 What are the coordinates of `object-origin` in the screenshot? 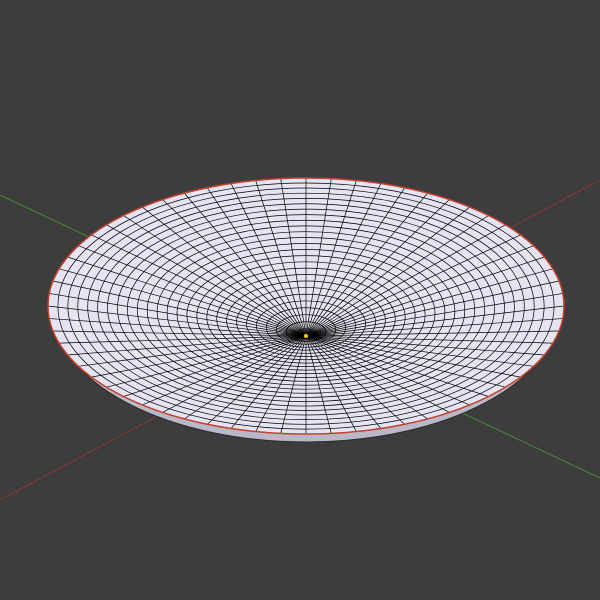 It's located at (306, 336).